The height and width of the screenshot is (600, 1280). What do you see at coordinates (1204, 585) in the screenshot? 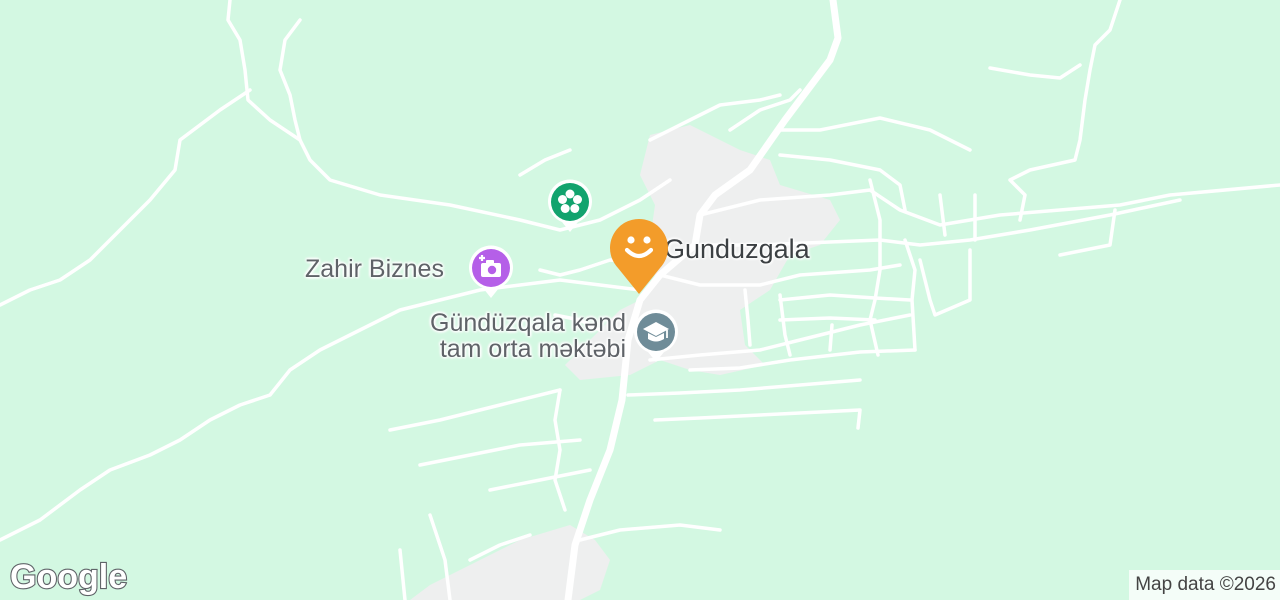
I see `map-attribution: Map data ©2026` at bounding box center [1204, 585].